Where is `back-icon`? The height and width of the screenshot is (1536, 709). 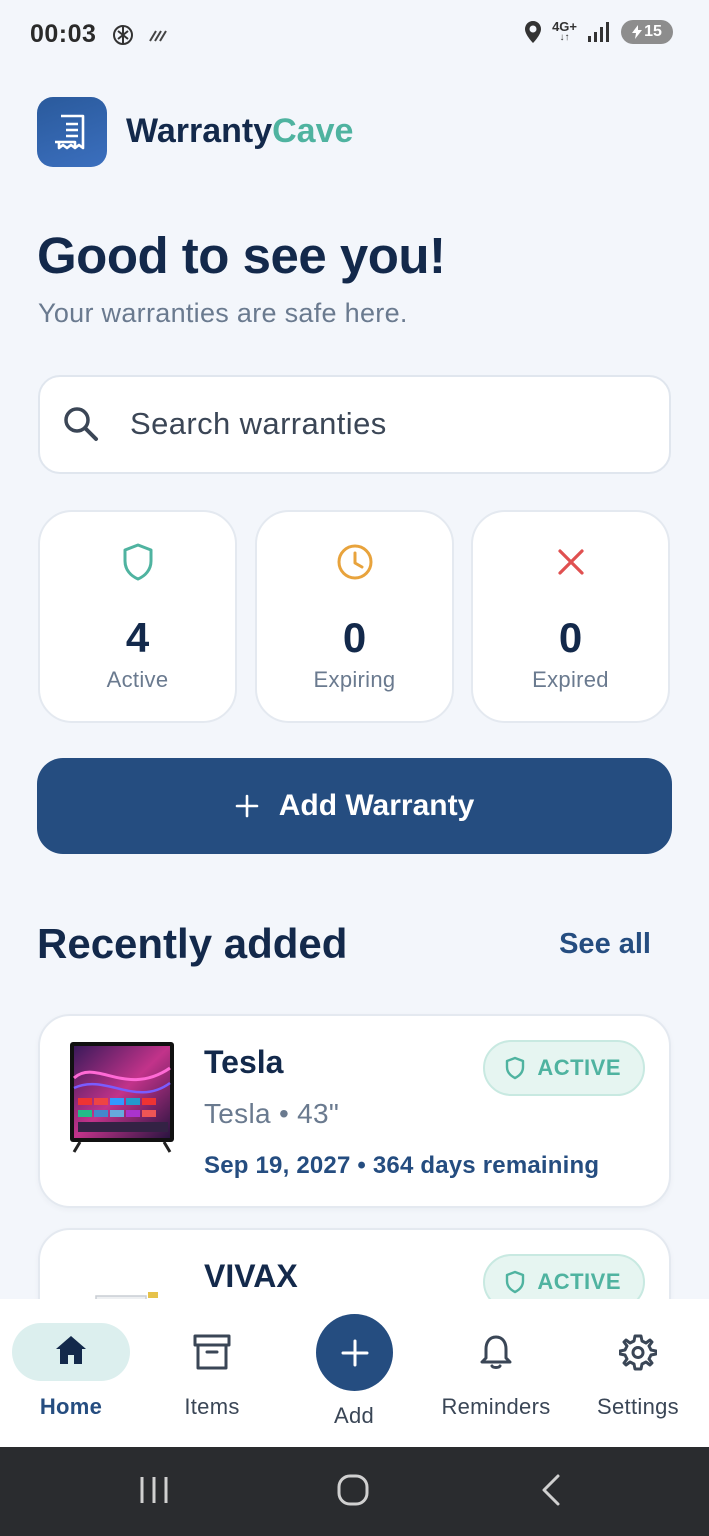 back-icon is located at coordinates (551, 1490).